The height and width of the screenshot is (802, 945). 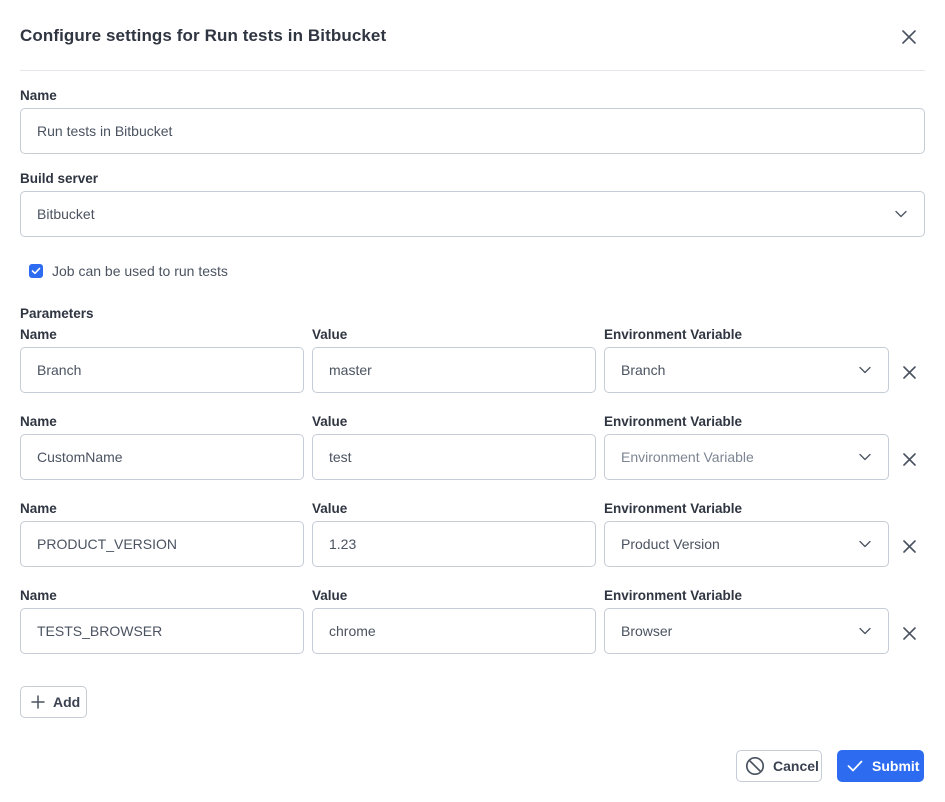 I want to click on param-name-input: CustomName, so click(x=162, y=457).